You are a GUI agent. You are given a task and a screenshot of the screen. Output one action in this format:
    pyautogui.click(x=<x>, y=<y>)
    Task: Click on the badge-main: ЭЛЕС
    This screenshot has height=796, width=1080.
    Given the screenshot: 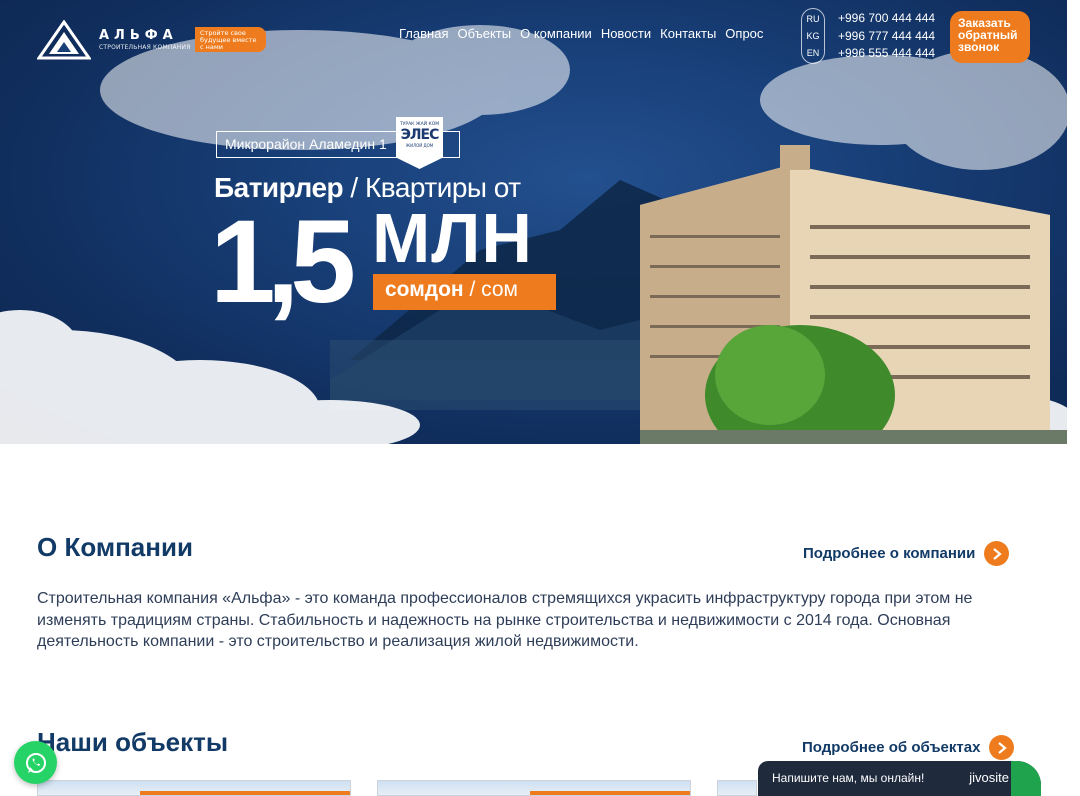 What is the action you would take?
    pyautogui.click(x=420, y=135)
    